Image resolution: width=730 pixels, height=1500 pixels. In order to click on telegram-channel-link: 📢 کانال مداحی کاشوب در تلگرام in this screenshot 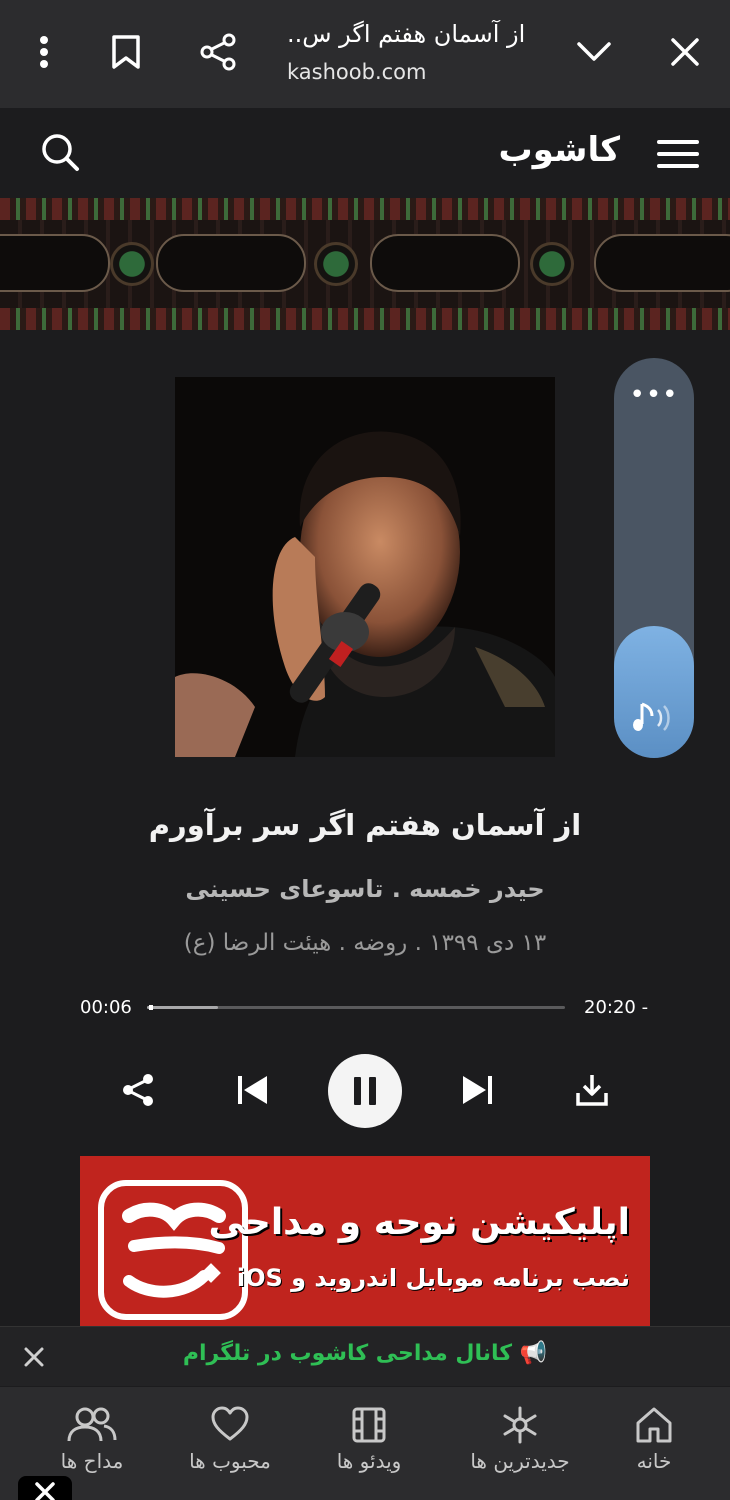, I will do `click(365, 1353)`.